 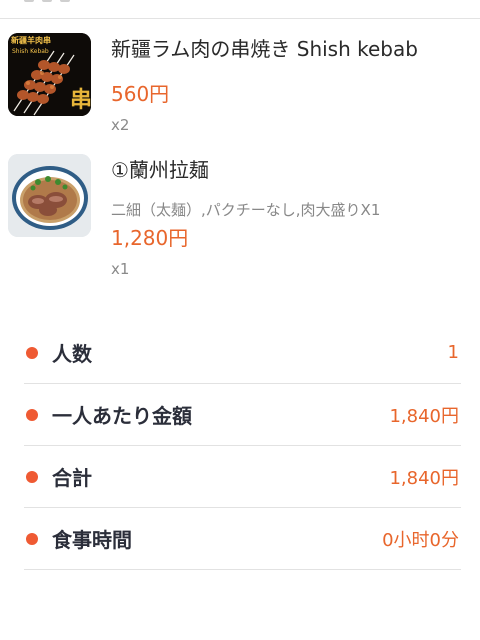 I want to click on thumb-subtitle-text: Shish Kebab, so click(x=30, y=51).